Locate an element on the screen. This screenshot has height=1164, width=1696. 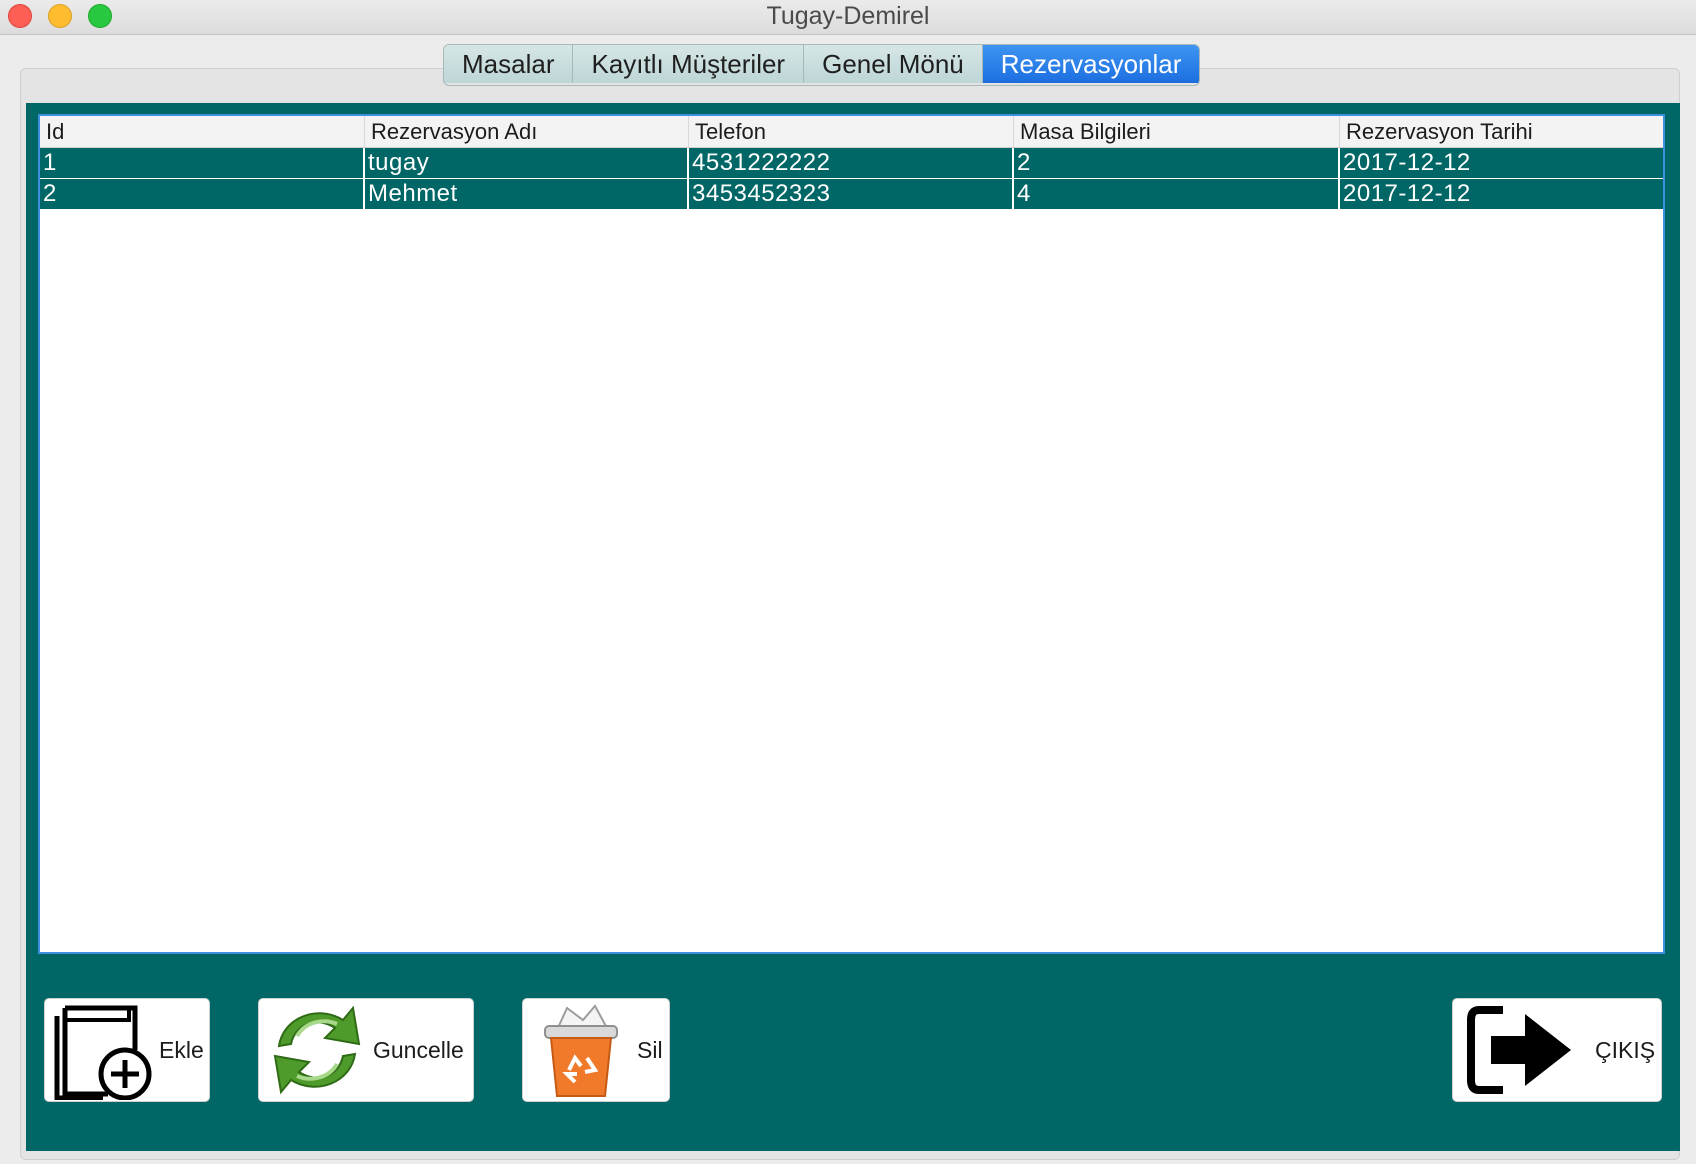
delete-button: Sil is located at coordinates (596, 1050).